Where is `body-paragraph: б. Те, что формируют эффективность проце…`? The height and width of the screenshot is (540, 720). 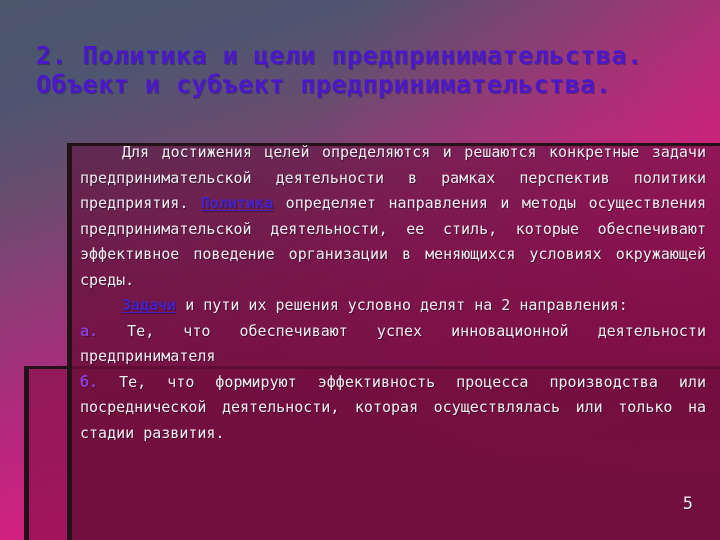
body-paragraph: б. Те, что формируют эффективность проце… is located at coordinates (393, 408).